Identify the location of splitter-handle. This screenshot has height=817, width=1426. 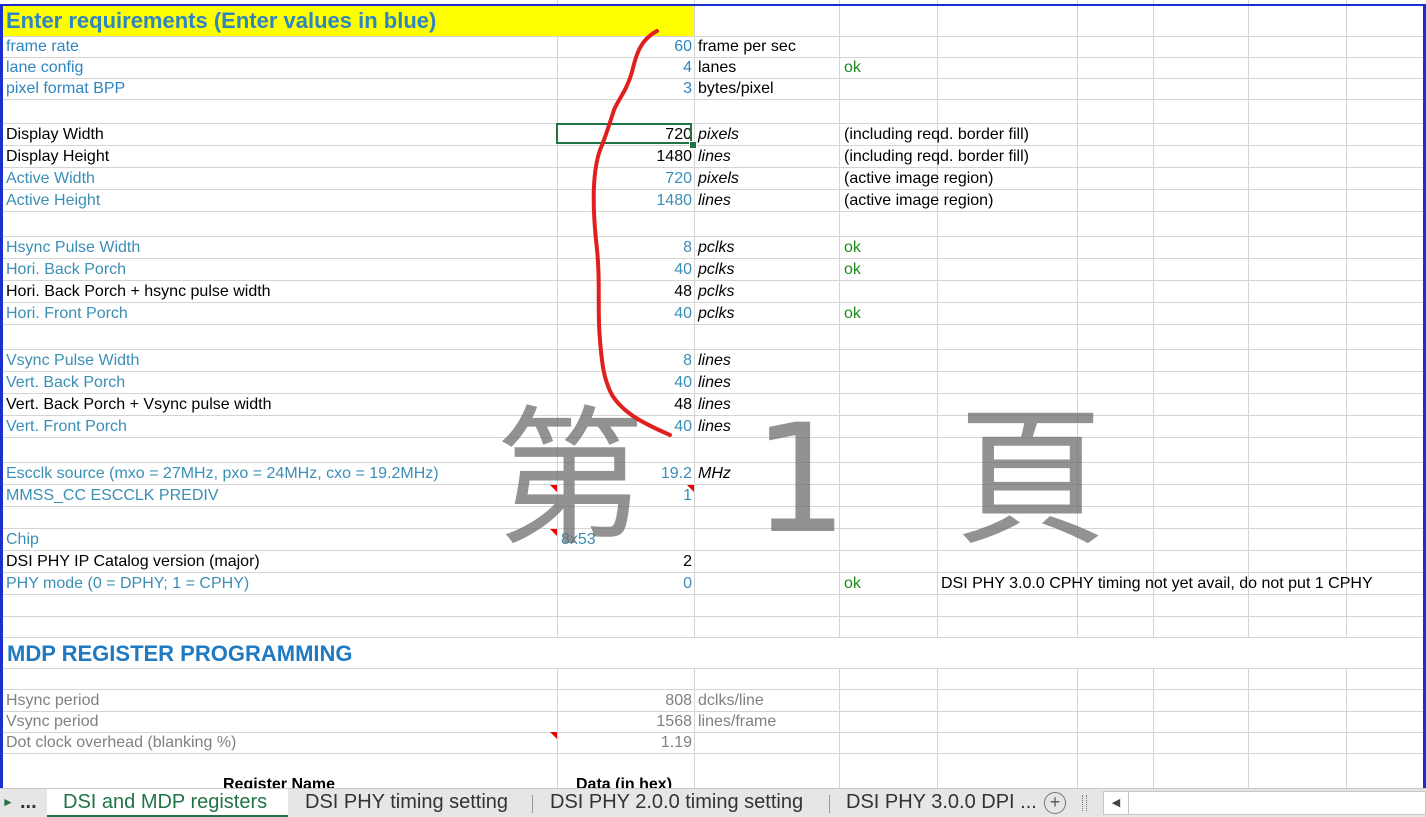
(1084, 803).